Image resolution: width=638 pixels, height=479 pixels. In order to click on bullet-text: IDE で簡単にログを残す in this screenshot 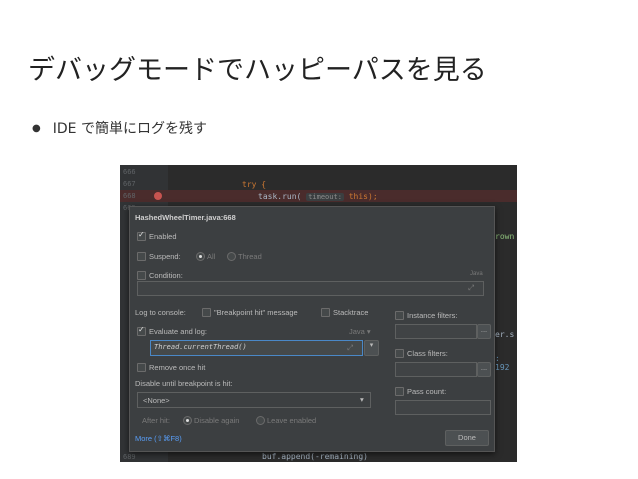, I will do `click(129, 129)`.